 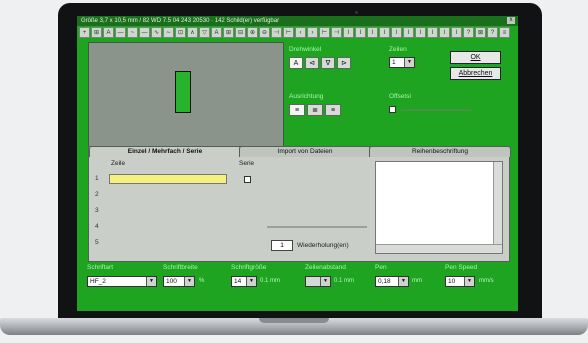 I want to click on tool-button: ▽, so click(x=204, y=32).